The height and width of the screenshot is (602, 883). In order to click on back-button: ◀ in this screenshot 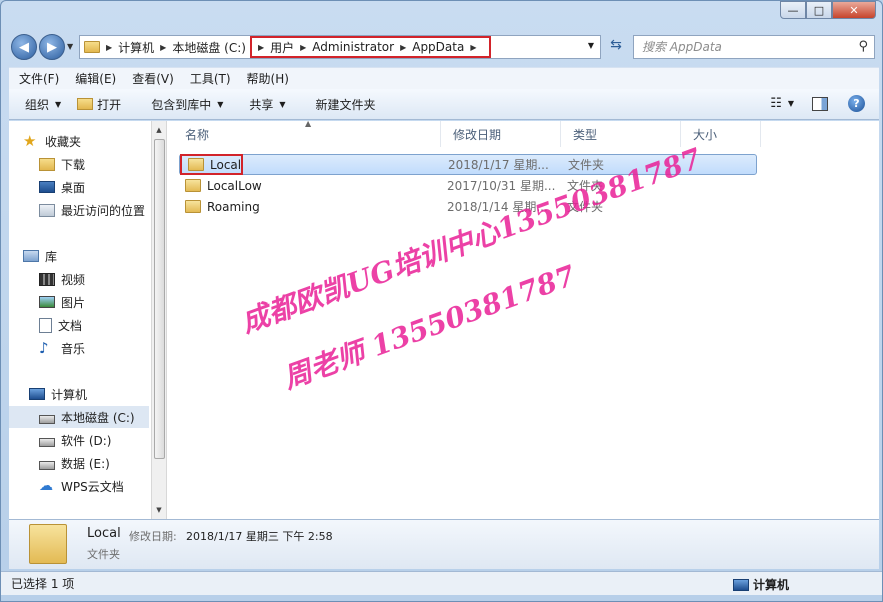, I will do `click(24, 47)`.